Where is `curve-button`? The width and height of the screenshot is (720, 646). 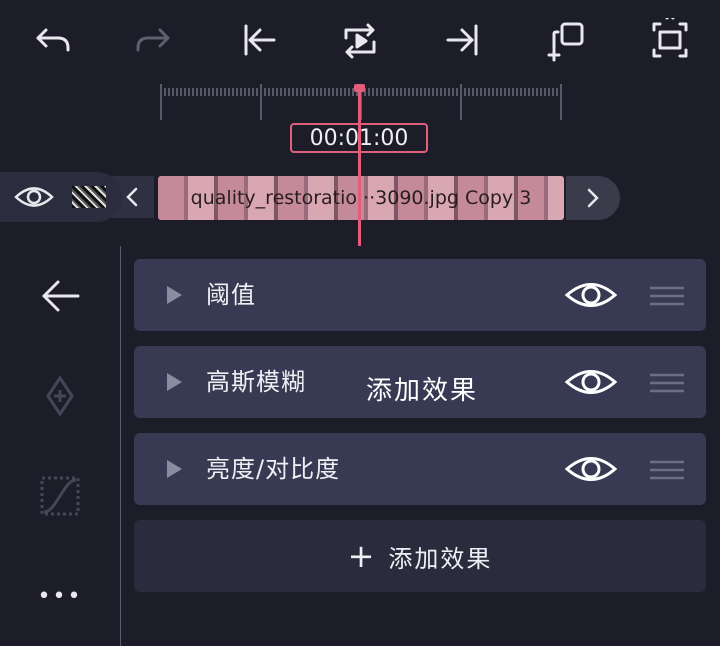
curve-button is located at coordinates (60, 496).